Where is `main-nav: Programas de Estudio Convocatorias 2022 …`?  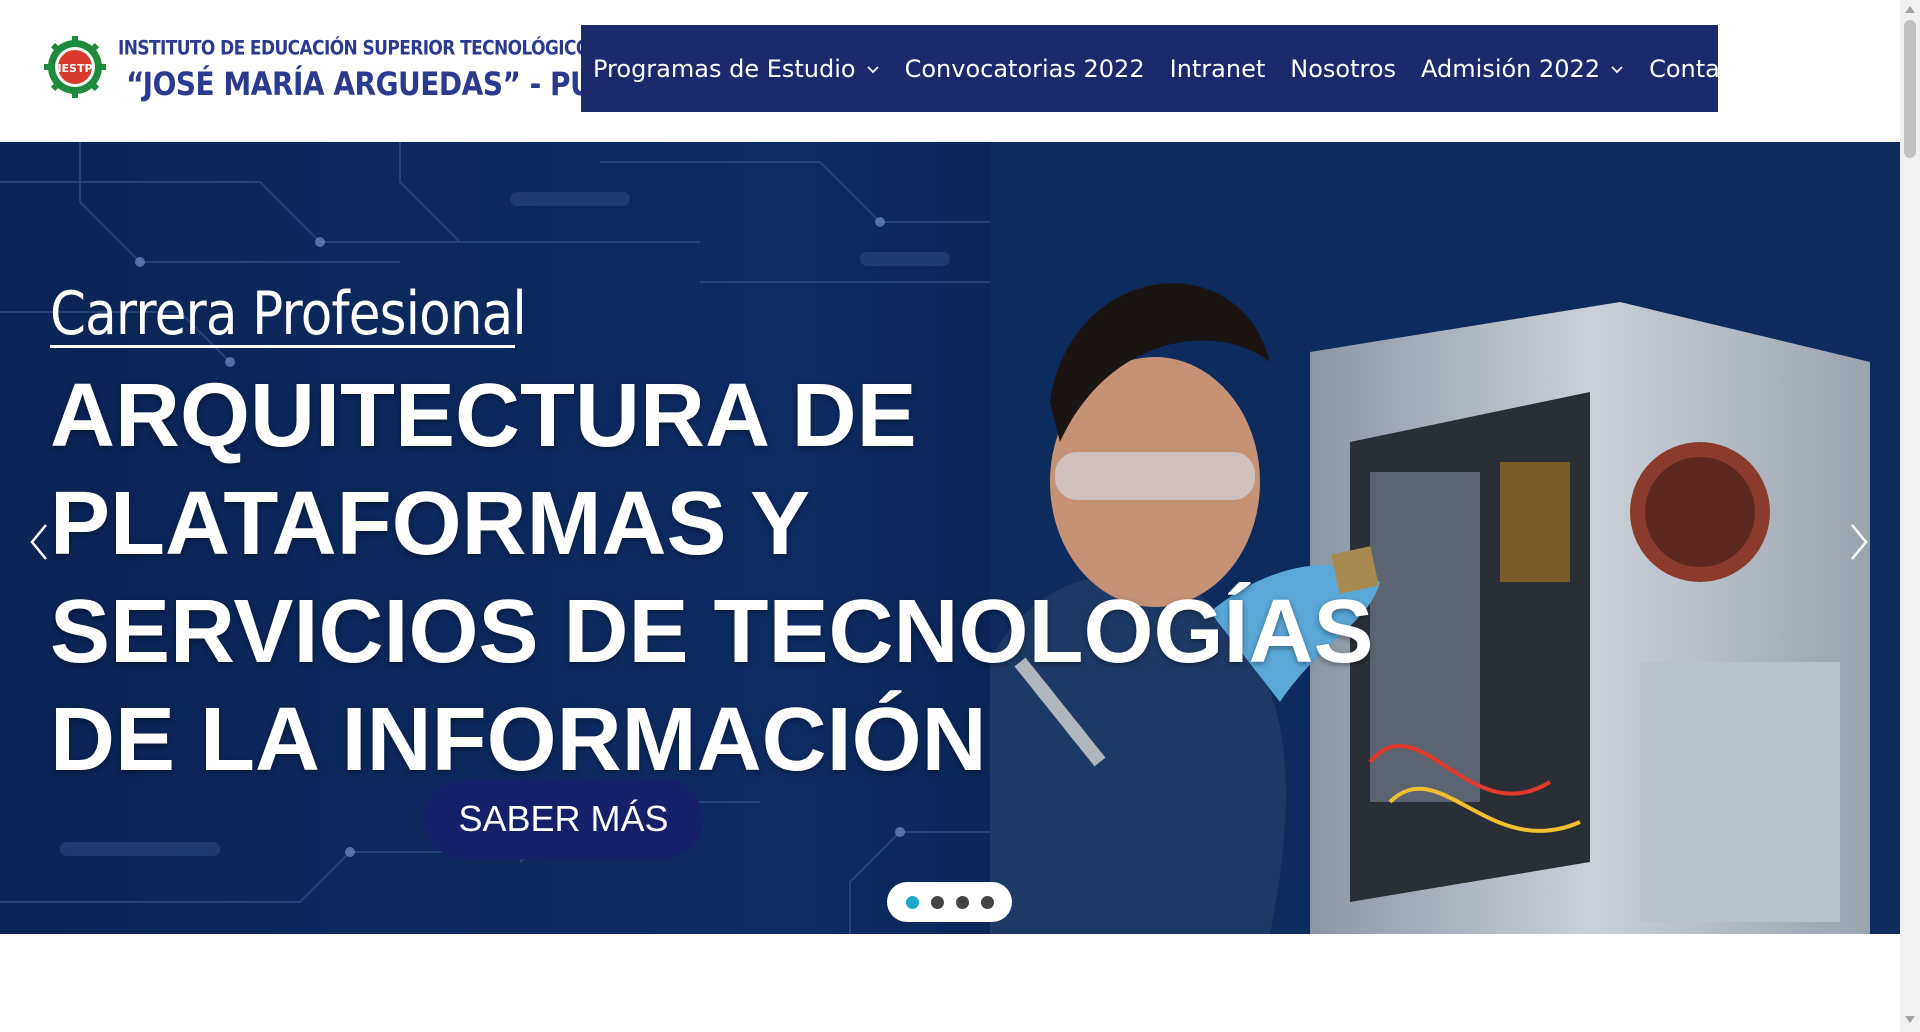
main-nav: Programas de Estudio Convocatorias 2022 … is located at coordinates (1169, 68).